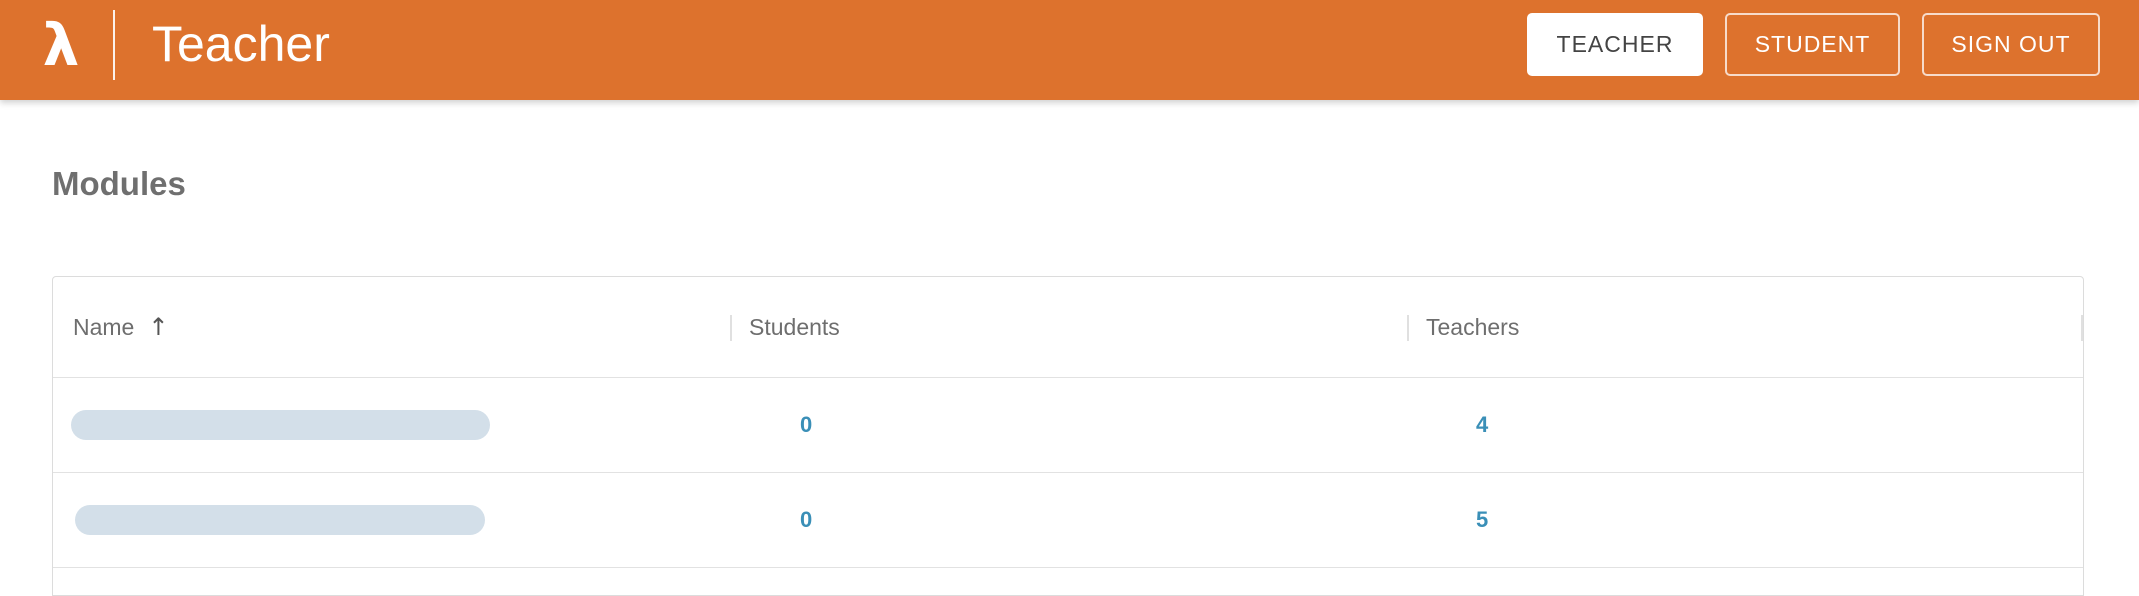 The image size is (2139, 596). What do you see at coordinates (61, 45) in the screenshot?
I see `lambda-logo-icon: λ` at bounding box center [61, 45].